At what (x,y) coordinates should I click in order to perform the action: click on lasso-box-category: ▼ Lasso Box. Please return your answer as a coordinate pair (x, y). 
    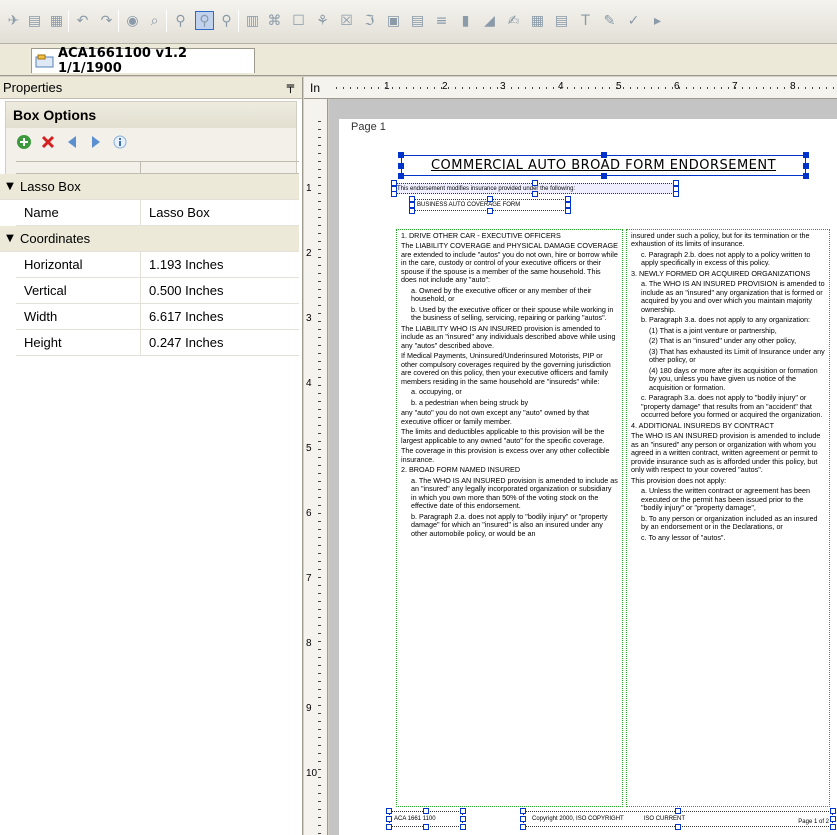
    Looking at the image, I should click on (149, 187).